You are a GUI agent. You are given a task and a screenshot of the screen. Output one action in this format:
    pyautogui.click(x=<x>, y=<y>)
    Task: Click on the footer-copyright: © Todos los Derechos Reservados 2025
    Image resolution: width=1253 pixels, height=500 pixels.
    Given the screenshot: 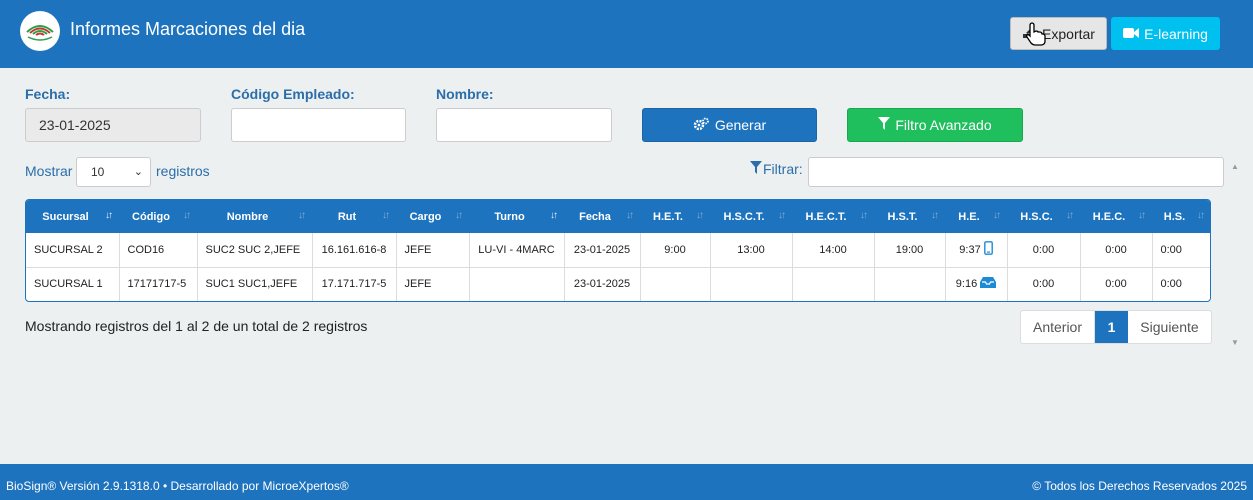 What is the action you would take?
    pyautogui.click(x=1139, y=486)
    